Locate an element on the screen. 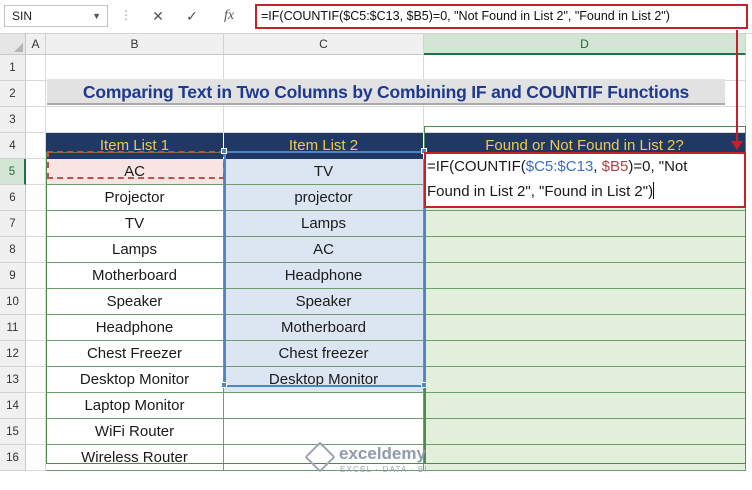 This screenshot has height=490, width=752. insert-function-icon: fx is located at coordinates (229, 16).